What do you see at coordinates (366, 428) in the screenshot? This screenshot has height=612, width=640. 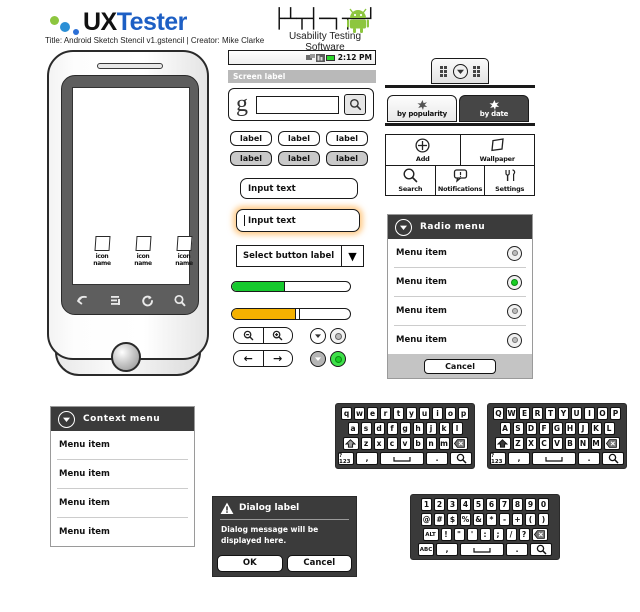 I see `key-s: s` at bounding box center [366, 428].